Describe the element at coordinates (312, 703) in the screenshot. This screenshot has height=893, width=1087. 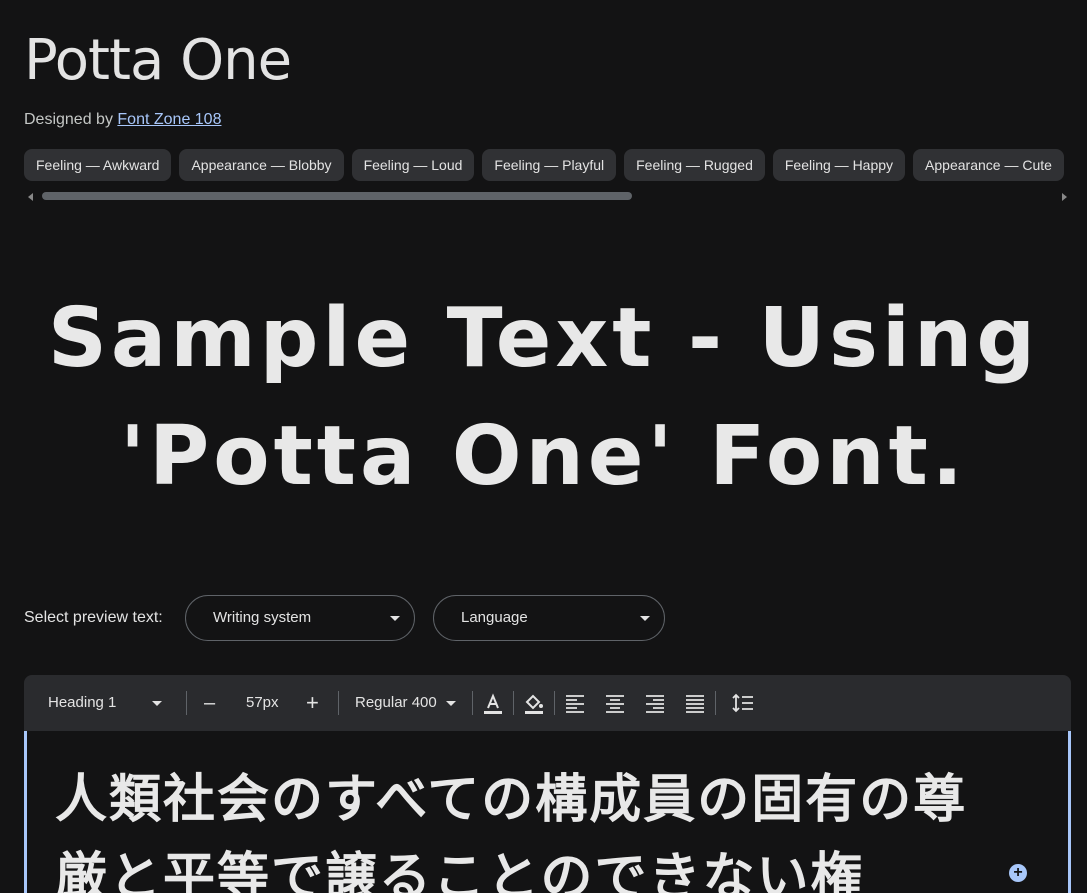
I see `increase-size-button: +` at that location.